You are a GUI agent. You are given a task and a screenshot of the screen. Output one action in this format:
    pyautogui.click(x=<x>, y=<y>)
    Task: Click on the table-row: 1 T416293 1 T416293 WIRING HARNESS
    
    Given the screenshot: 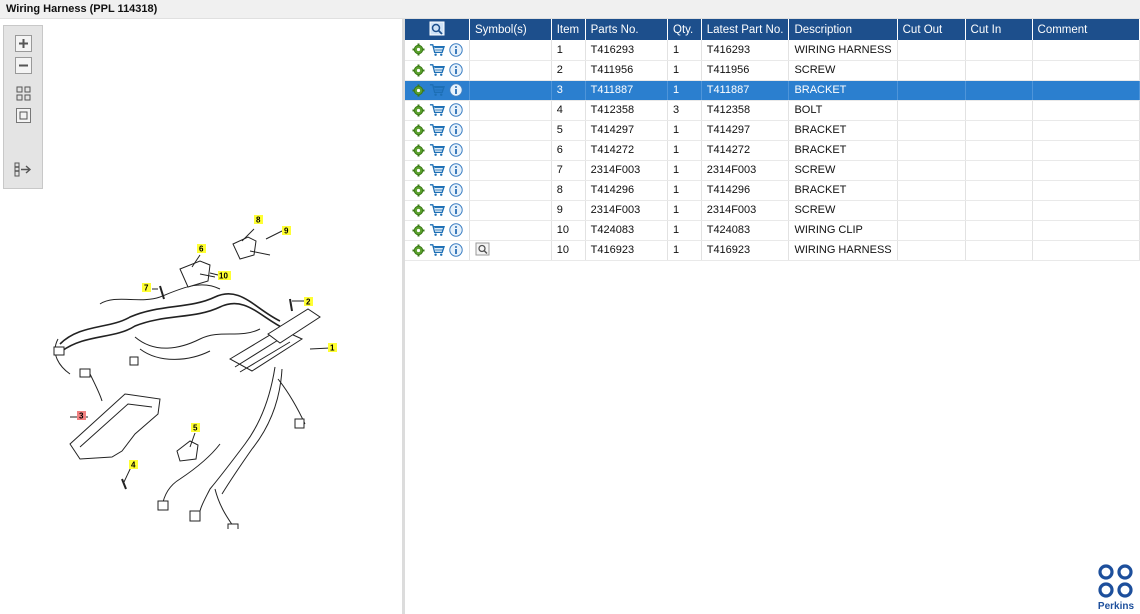 What is the action you would take?
    pyautogui.click(x=772, y=50)
    